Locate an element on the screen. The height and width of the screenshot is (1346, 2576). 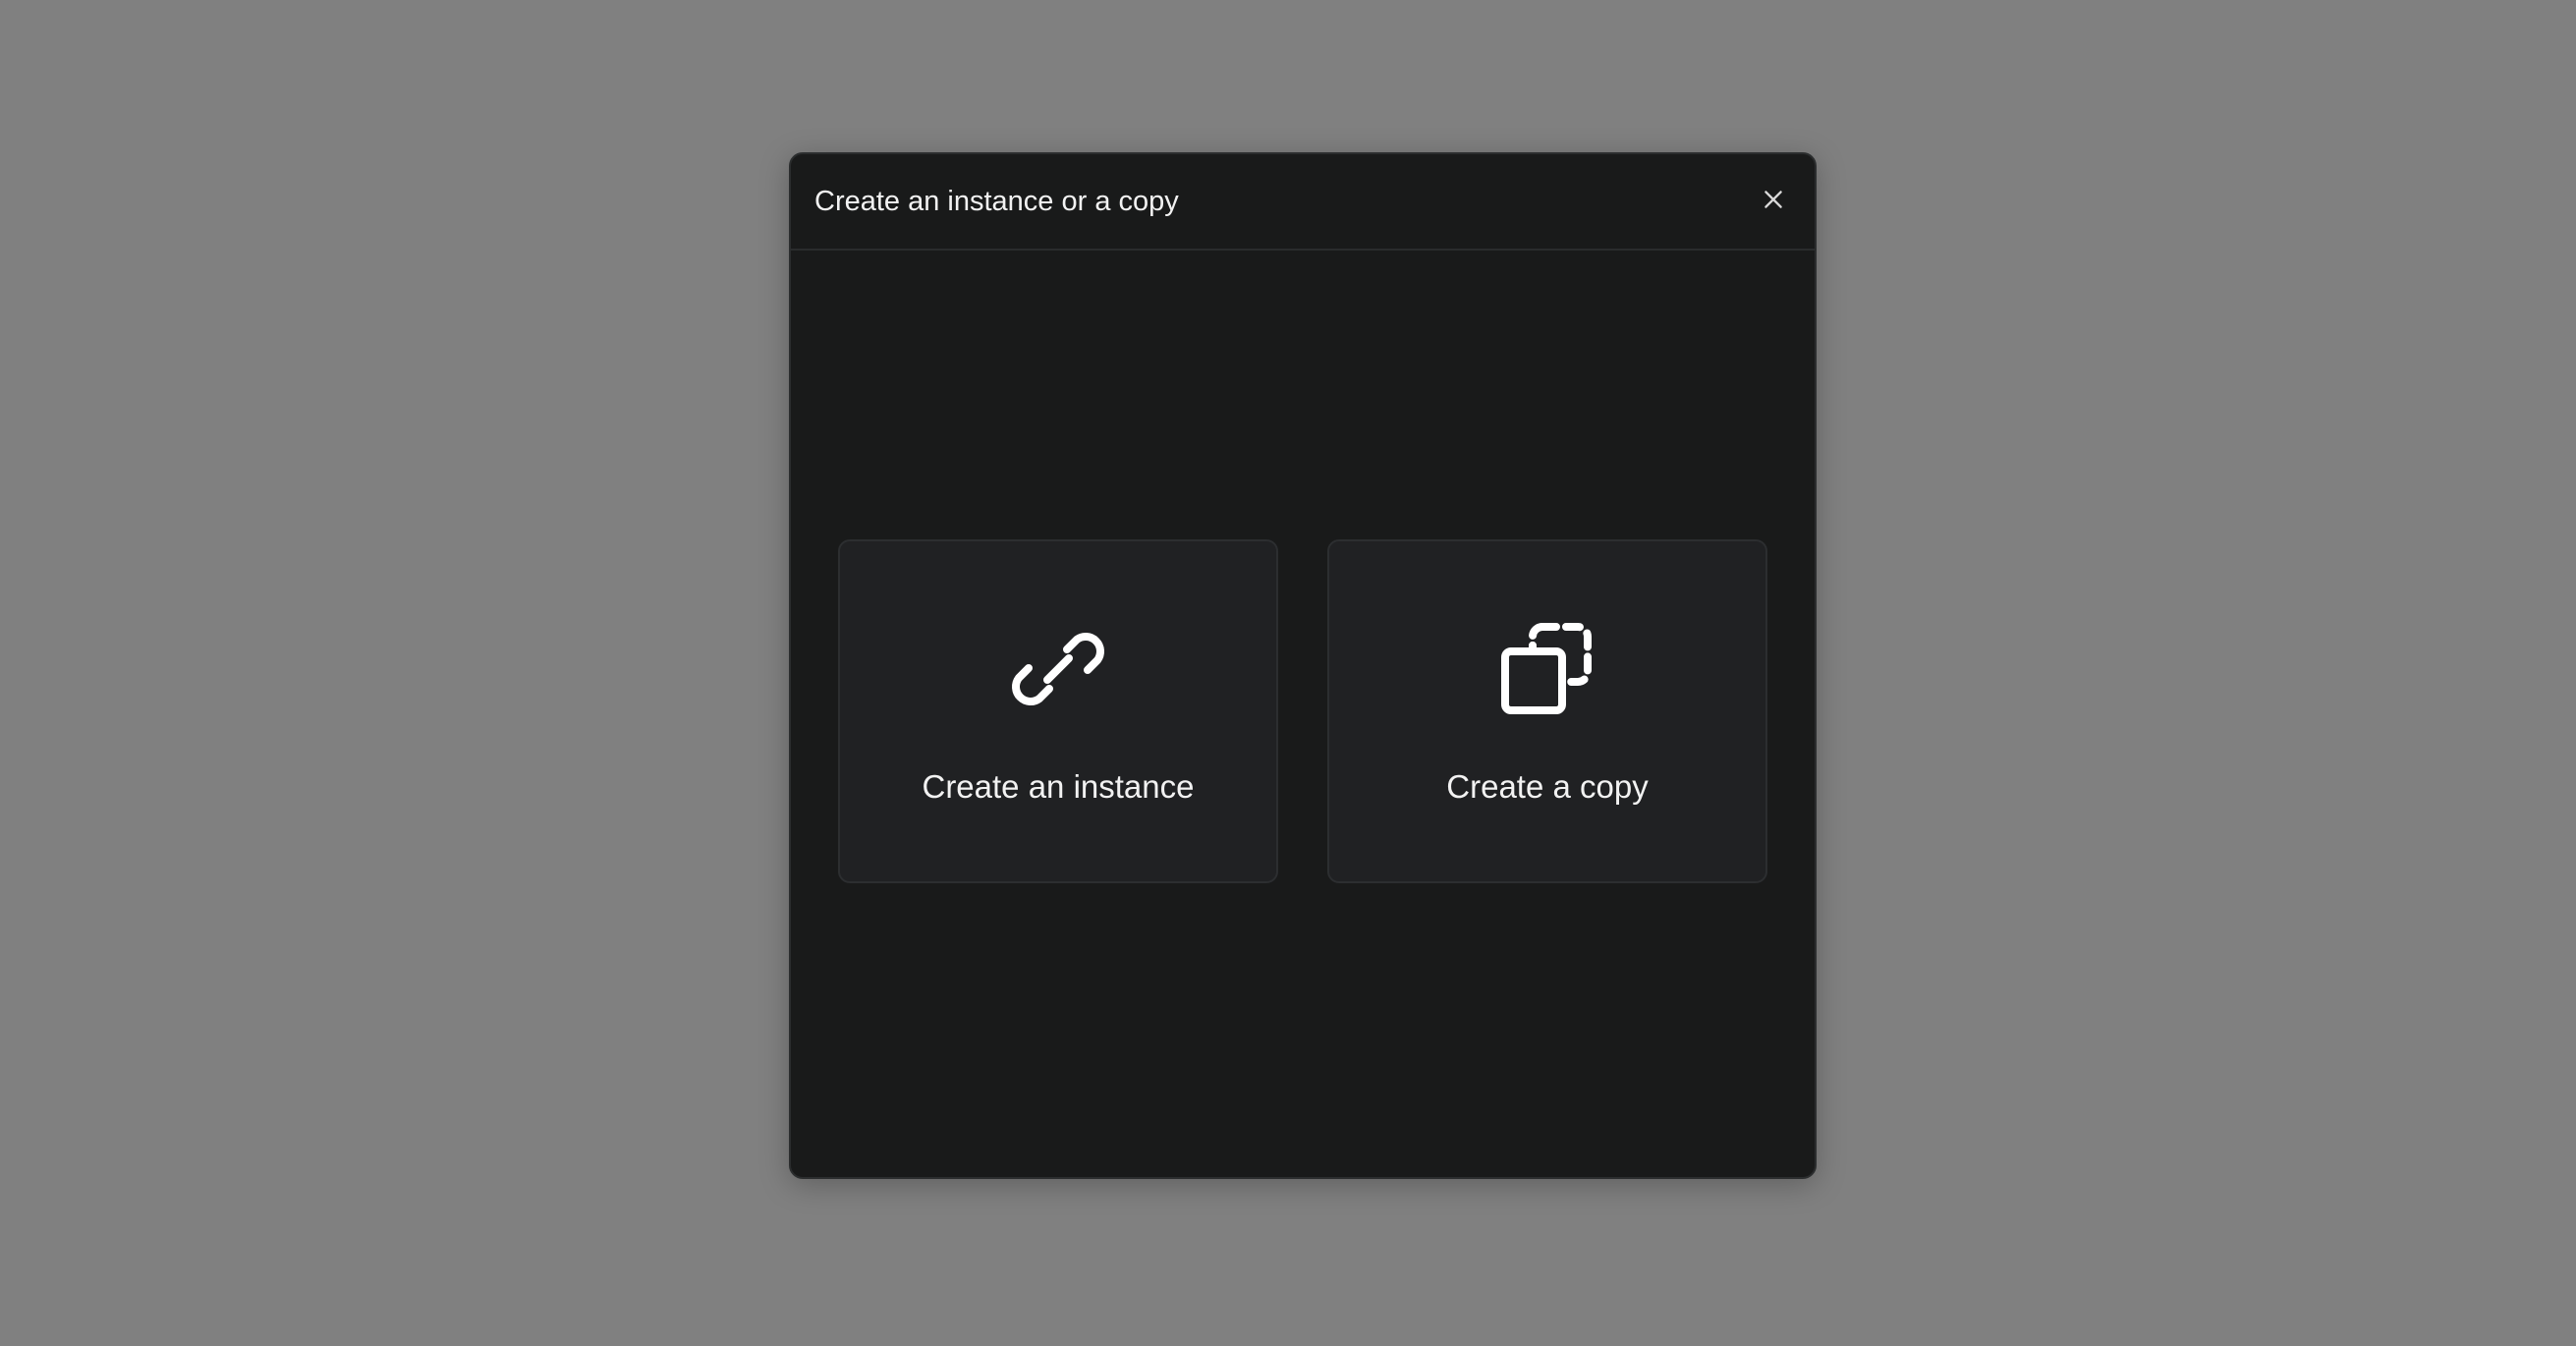
dialog-title: Create an instance or a copy is located at coordinates (996, 201).